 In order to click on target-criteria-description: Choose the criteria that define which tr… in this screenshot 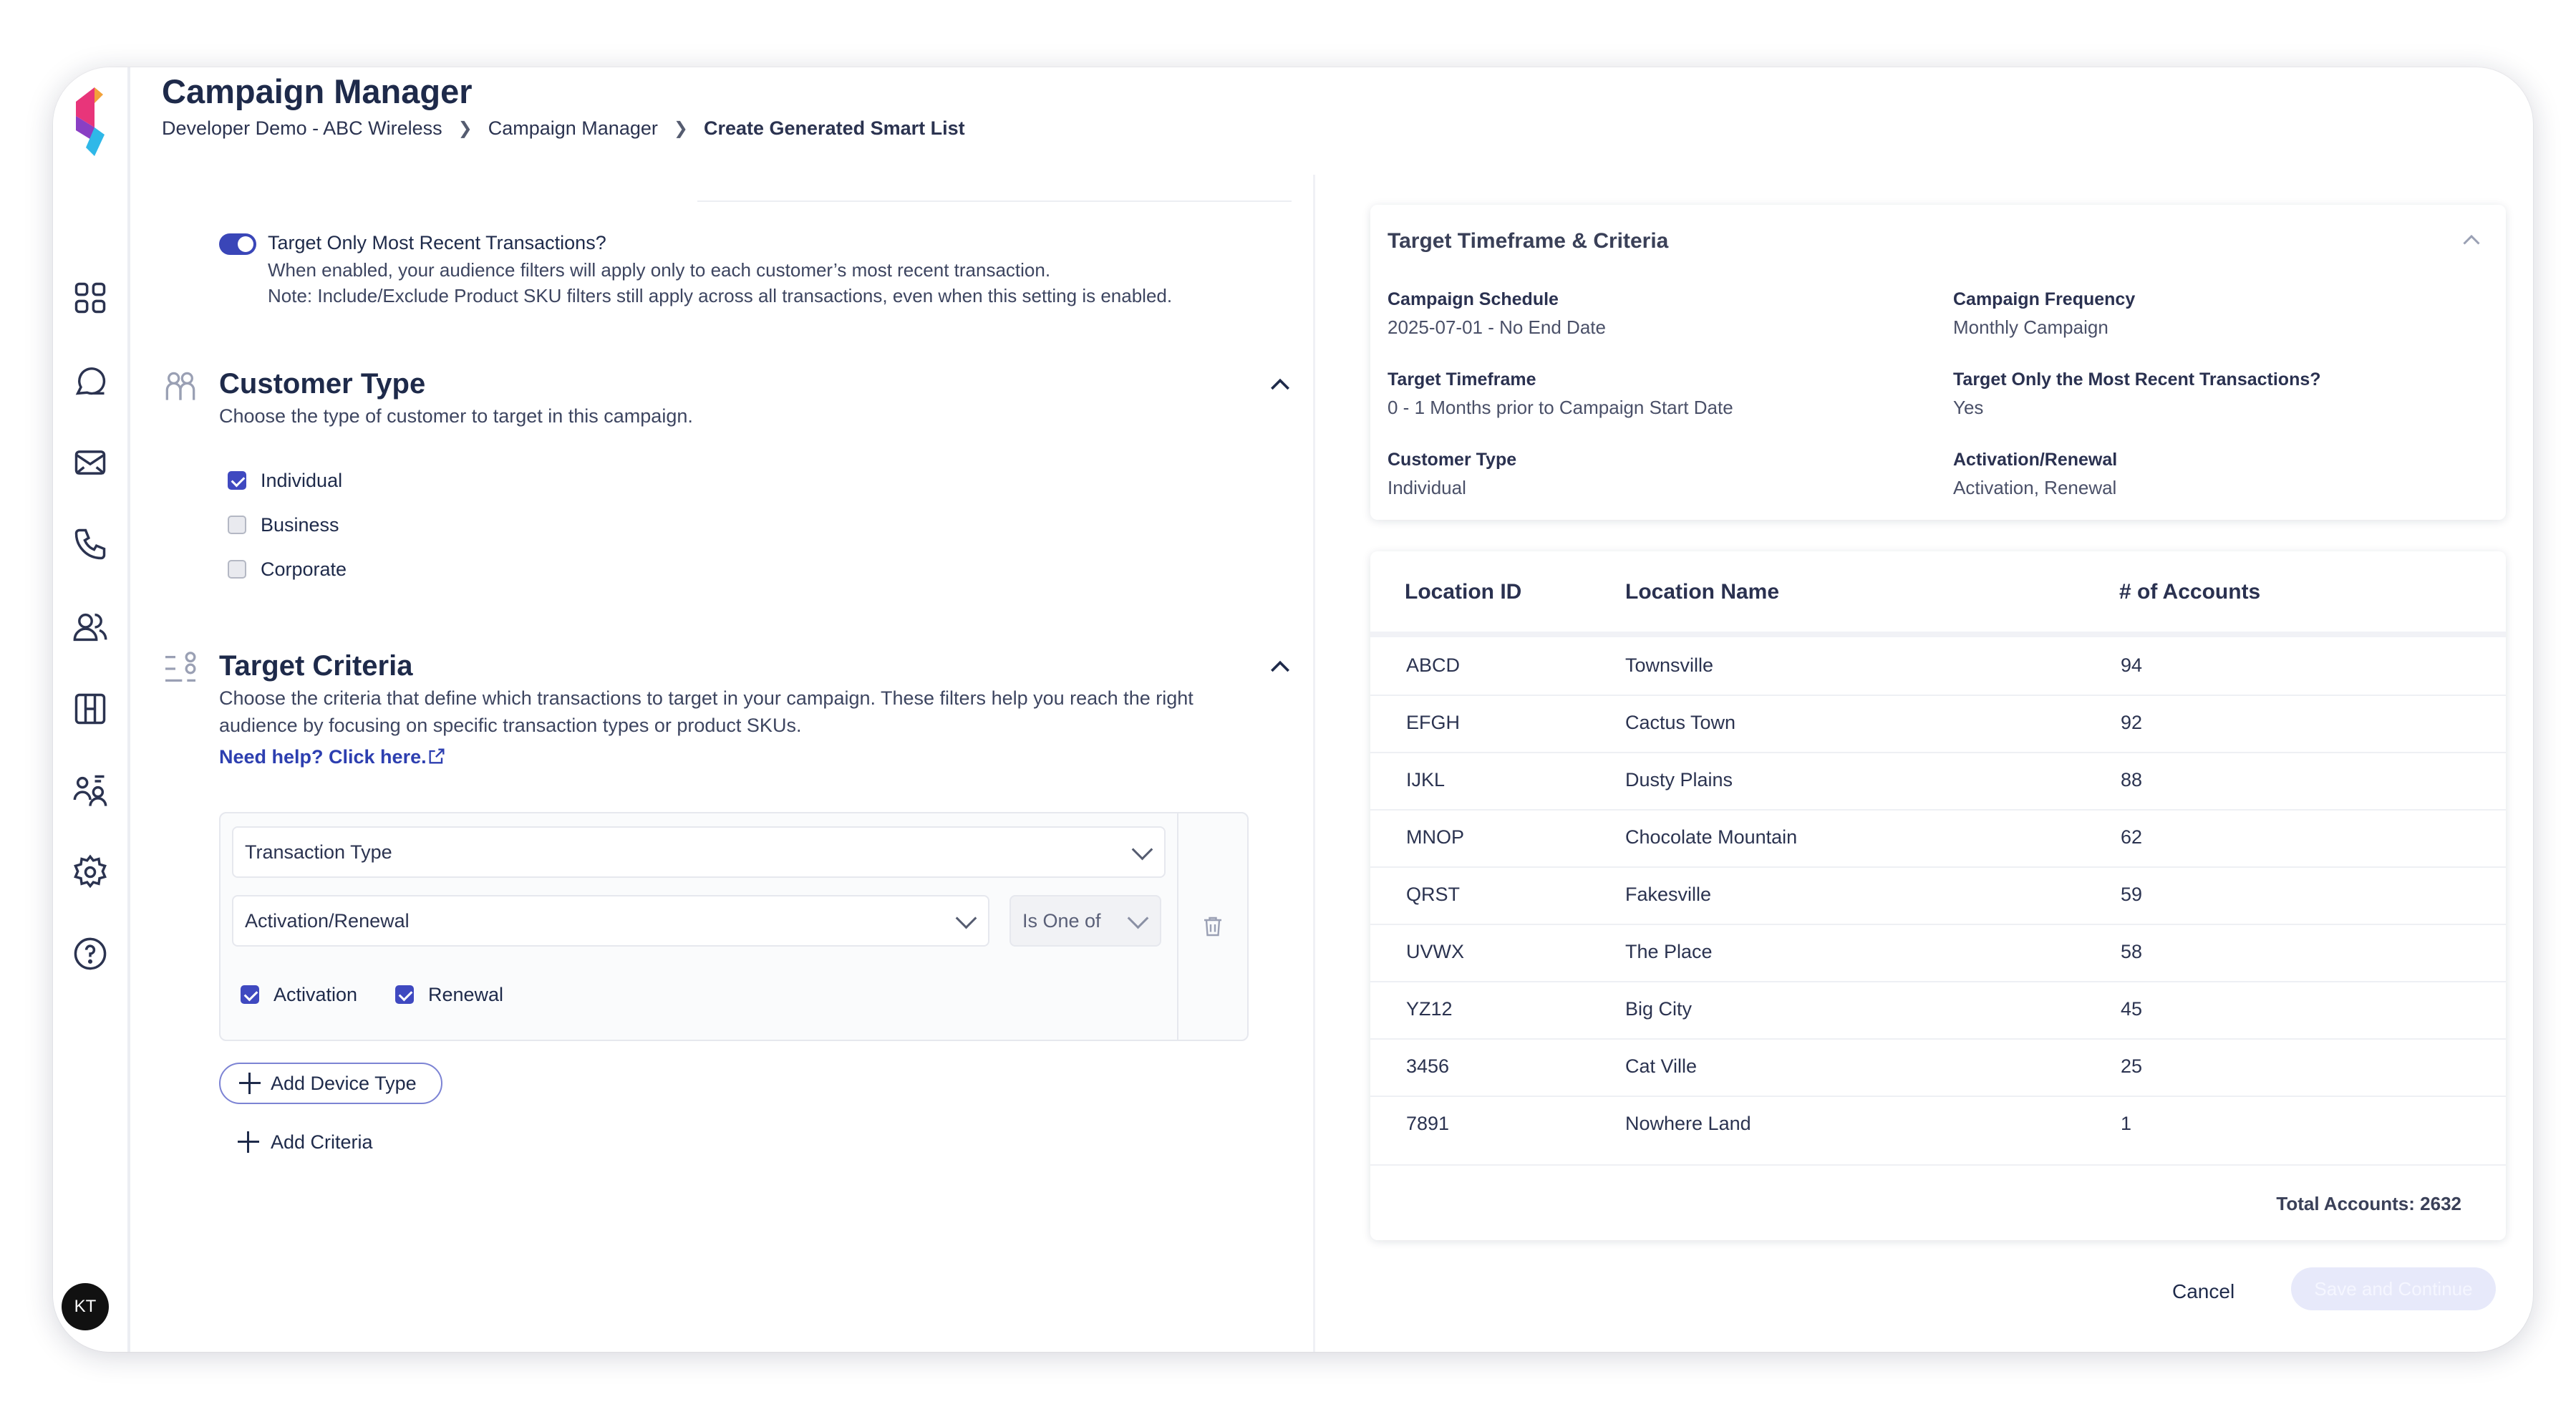, I will do `click(706, 698)`.